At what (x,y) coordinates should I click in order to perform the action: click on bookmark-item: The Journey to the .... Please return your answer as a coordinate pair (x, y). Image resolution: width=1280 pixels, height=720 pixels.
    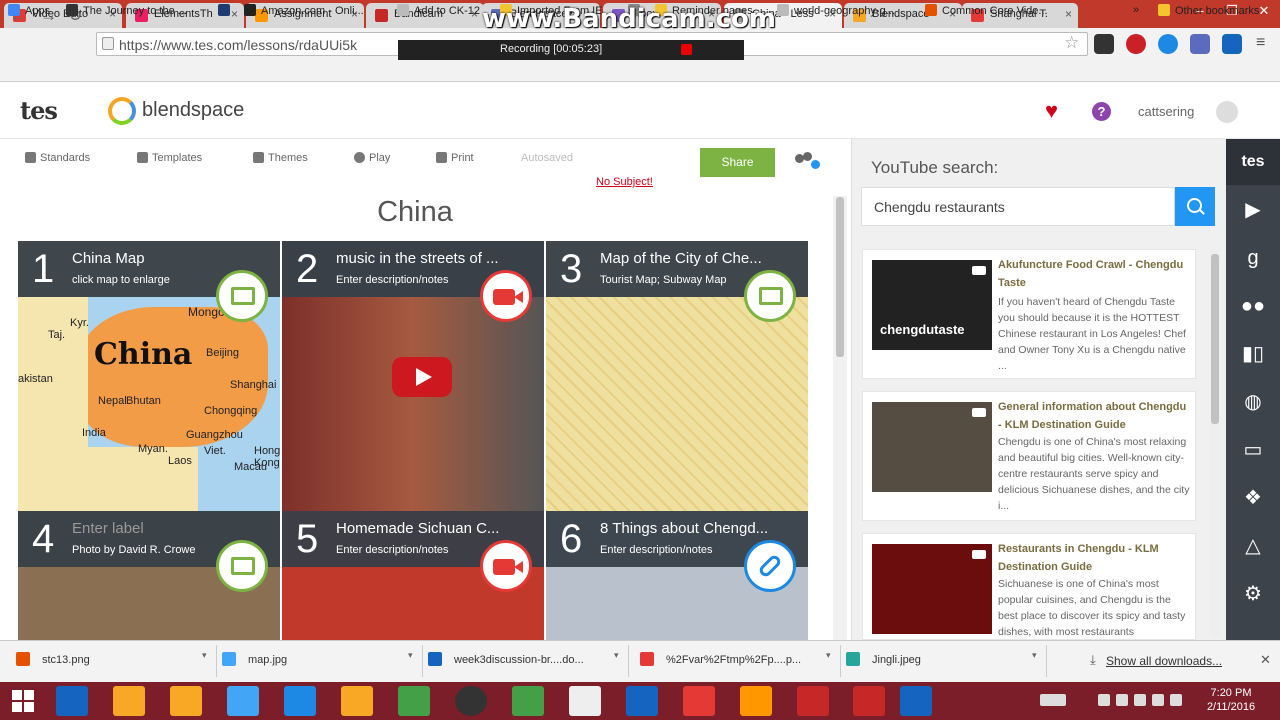
    Looking at the image, I should click on (126, 10).